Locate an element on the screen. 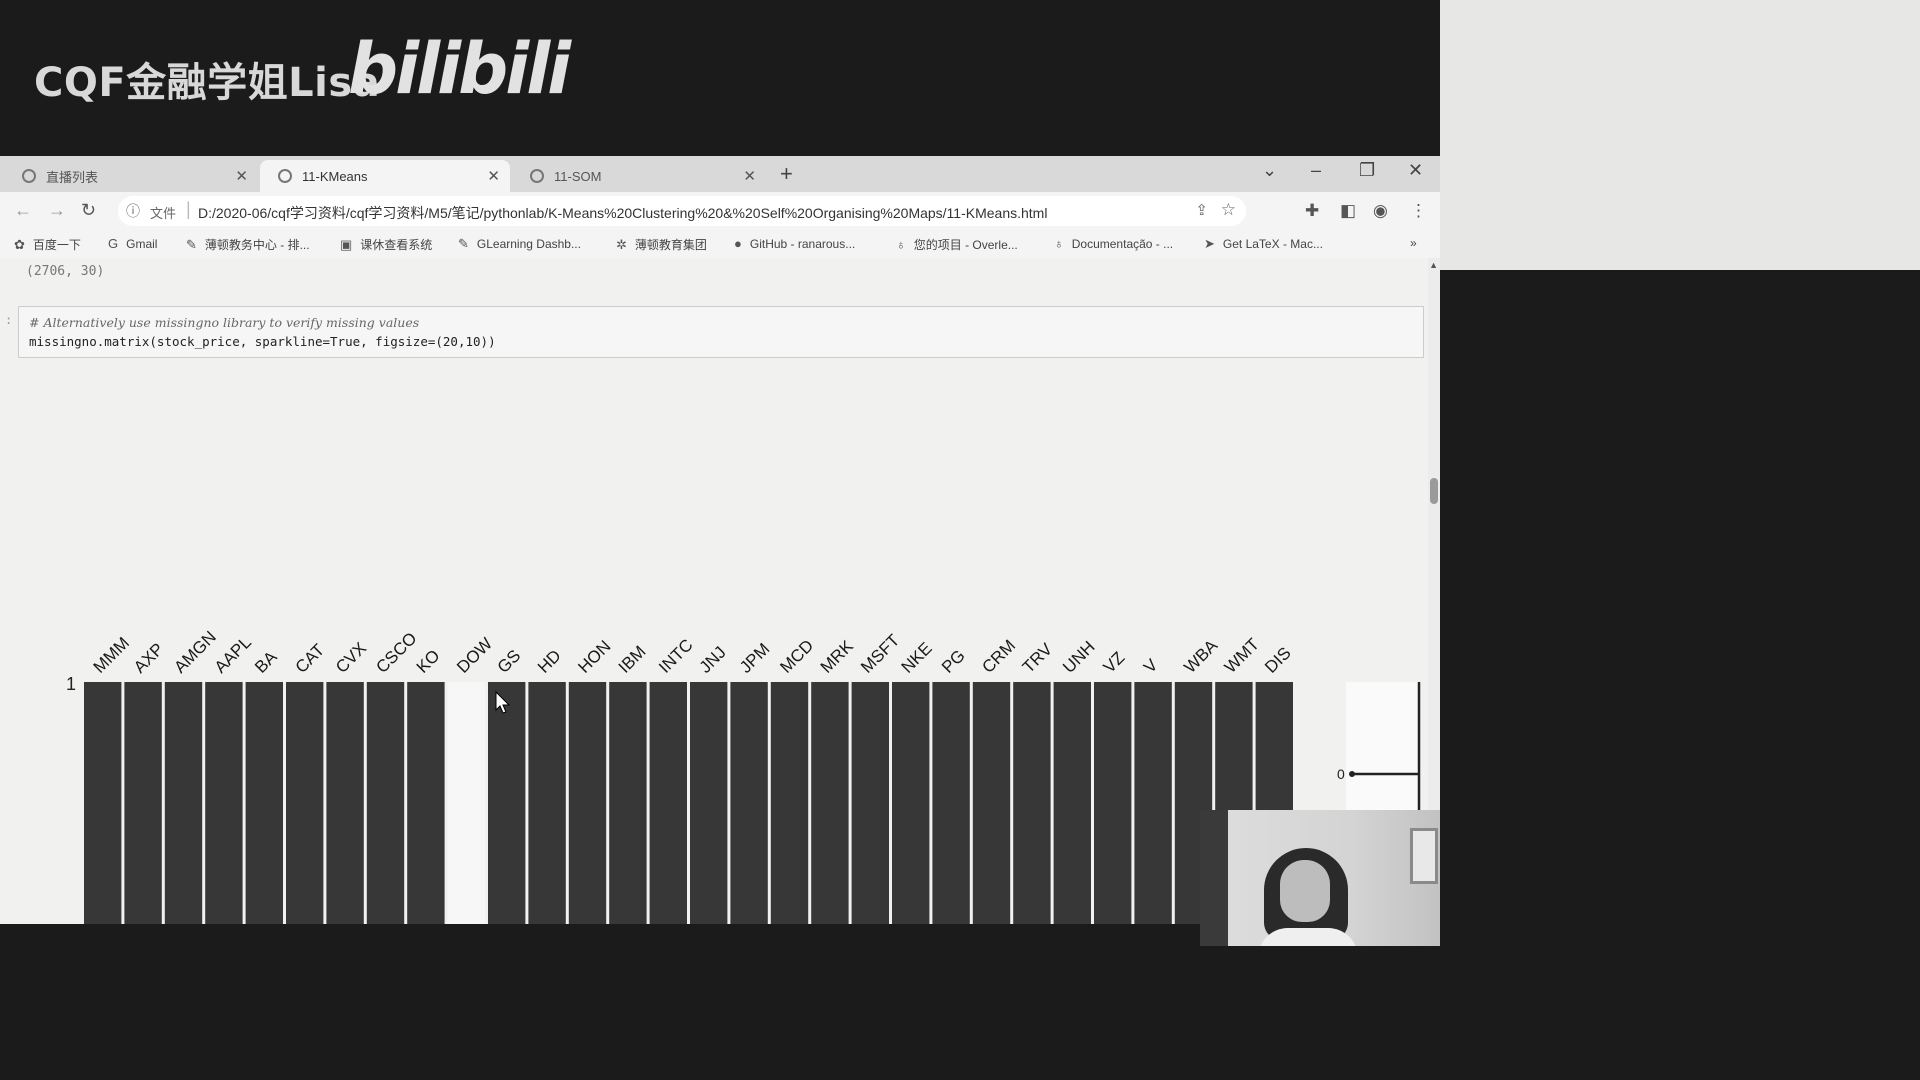 The height and width of the screenshot is (1080, 1920). column-label: JNJ is located at coordinates (713, 660).